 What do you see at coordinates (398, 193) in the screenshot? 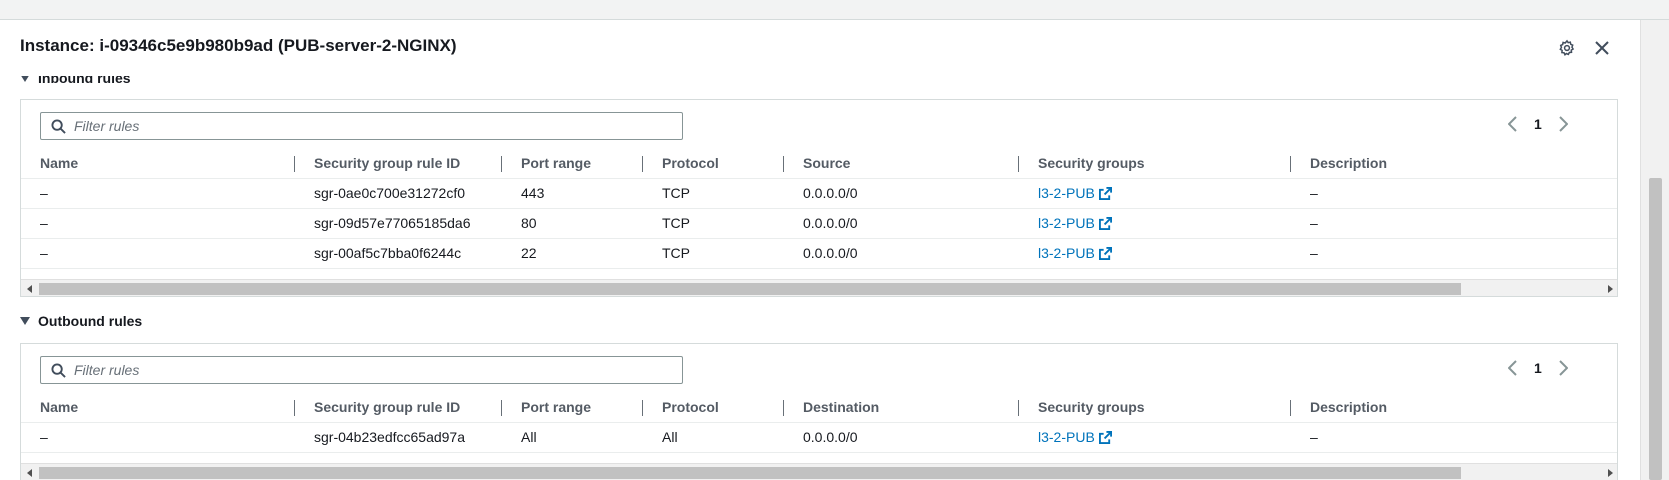
I see `cell-rule-id: sgr-0ae0c700e31272cf0` at bounding box center [398, 193].